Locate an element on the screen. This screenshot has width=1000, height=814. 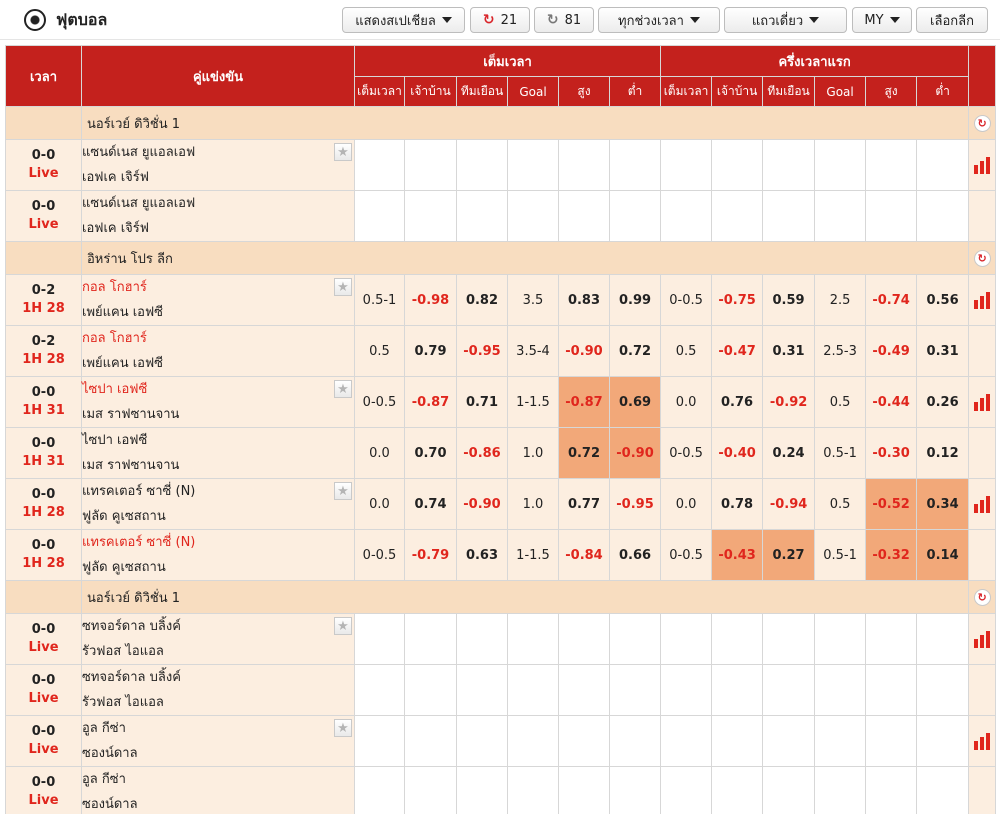
fh-home-odds: 0.78 is located at coordinates (737, 504).